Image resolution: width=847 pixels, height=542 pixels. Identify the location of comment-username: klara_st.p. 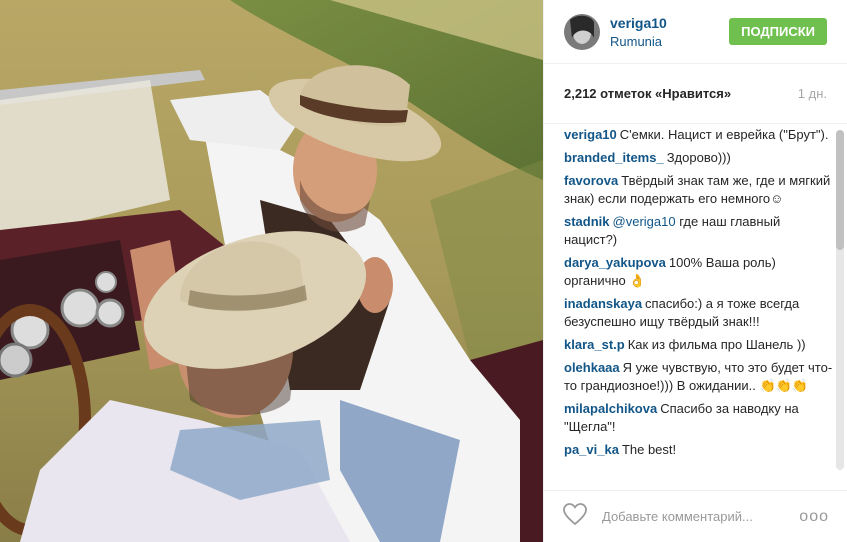
(594, 344).